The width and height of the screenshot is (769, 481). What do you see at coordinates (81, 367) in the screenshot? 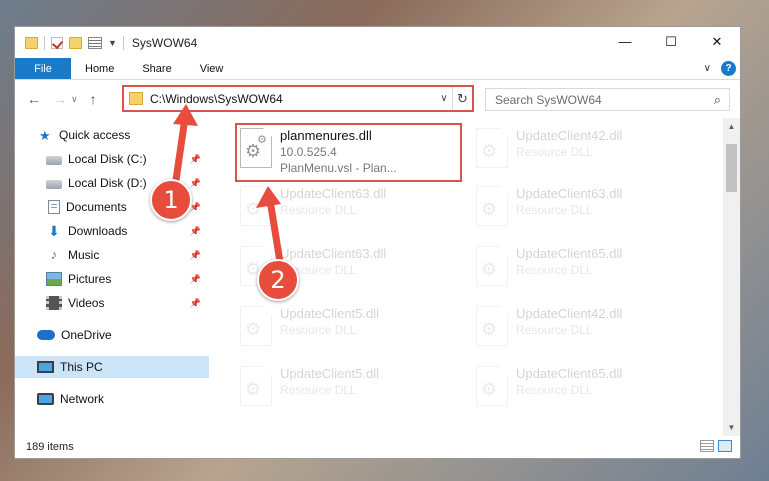
I see `sidebar-item-label: This PC` at bounding box center [81, 367].